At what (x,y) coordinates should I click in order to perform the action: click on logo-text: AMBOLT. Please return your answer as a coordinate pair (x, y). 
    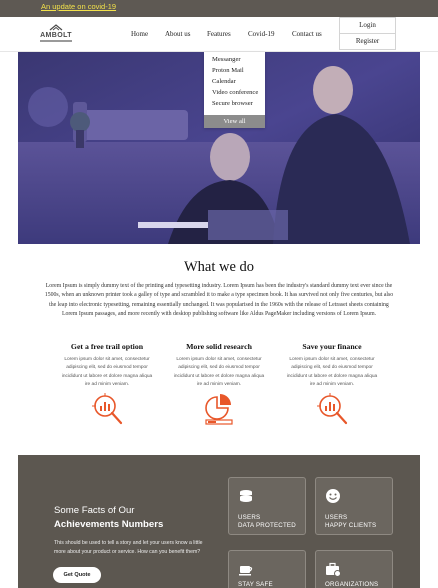
    Looking at the image, I should click on (56, 35).